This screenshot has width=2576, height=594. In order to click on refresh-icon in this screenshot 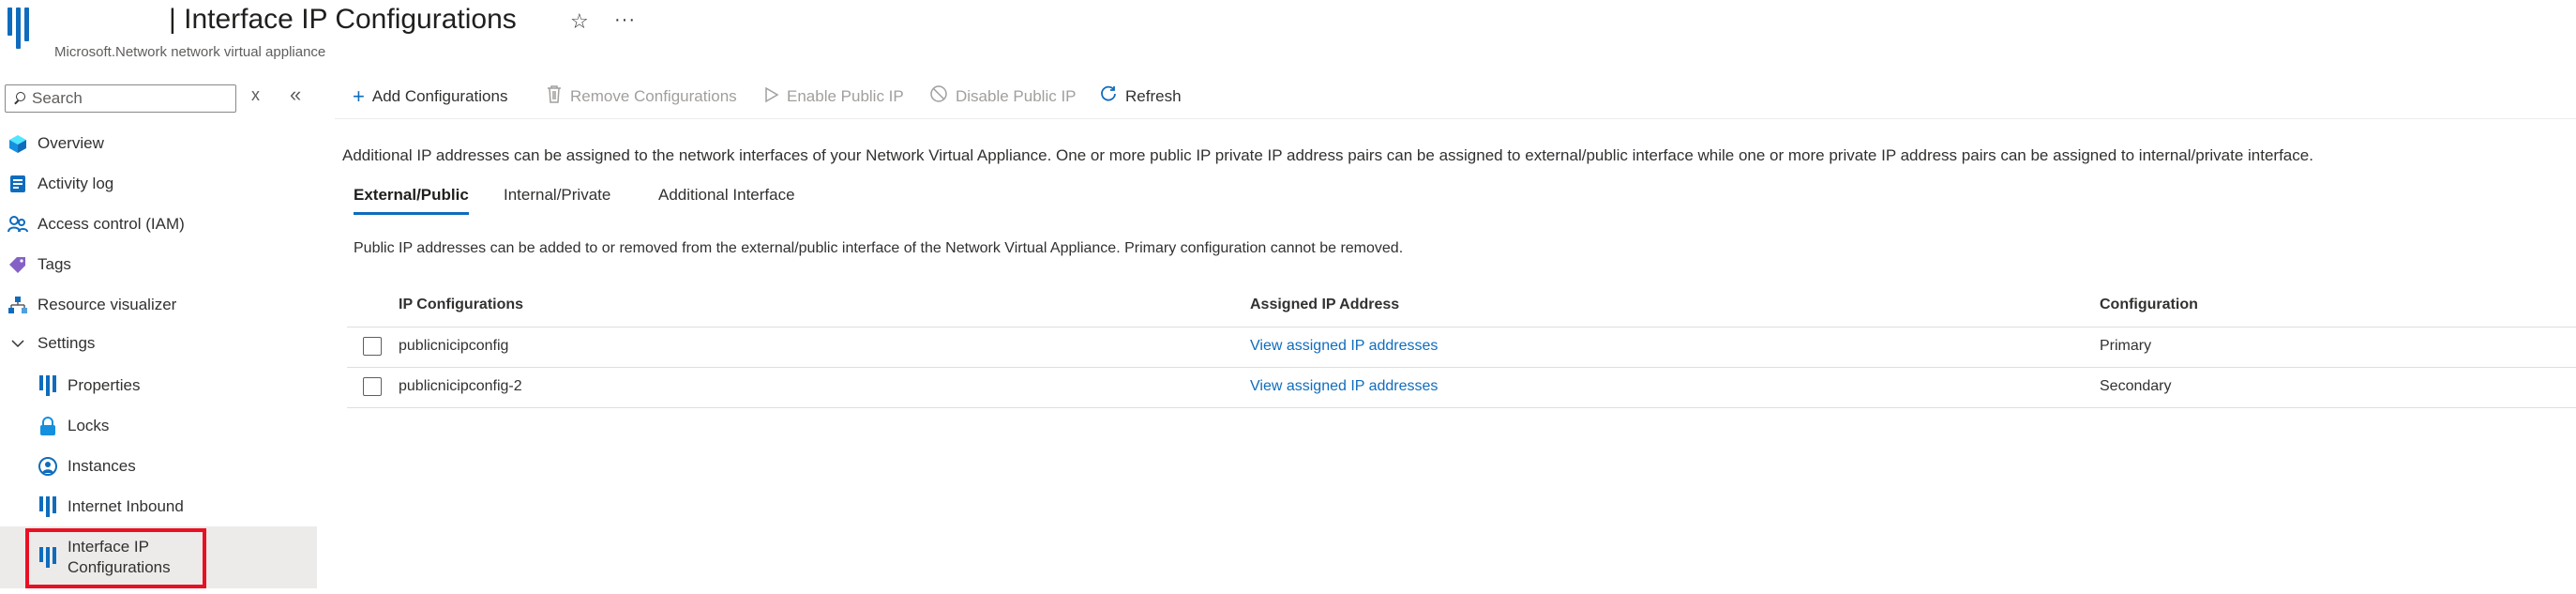, I will do `click(1108, 96)`.